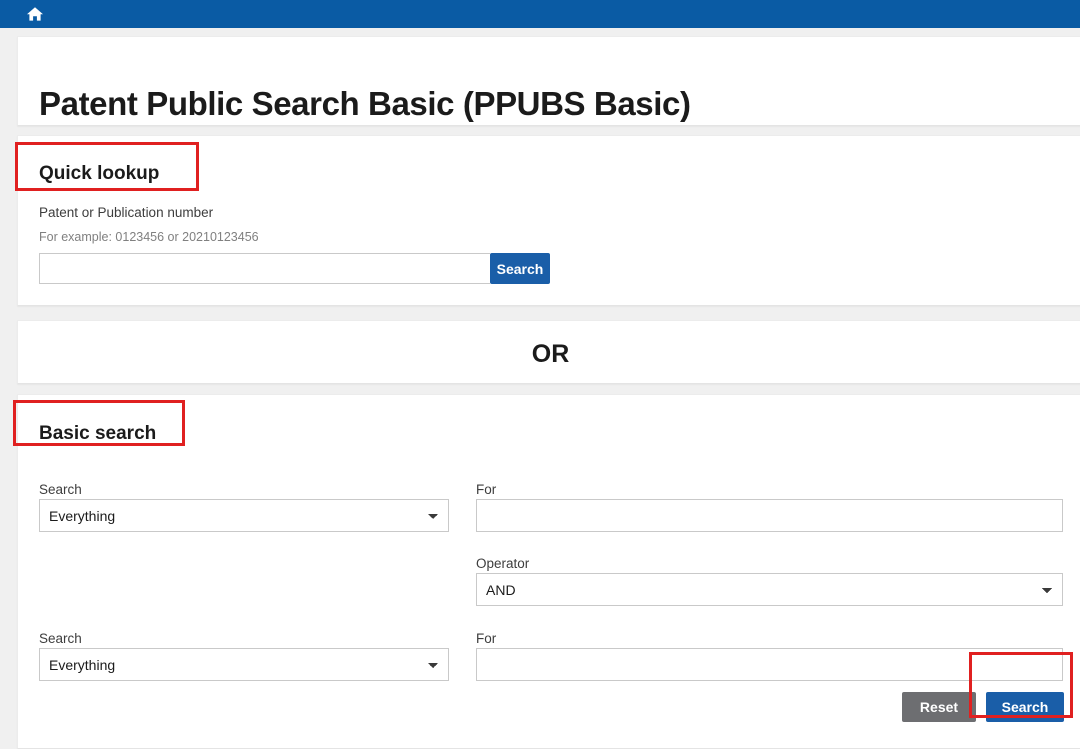 The image size is (1080, 749). I want to click on page-title: Patent Public Search Basic (PPUBS Basic), so click(365, 104).